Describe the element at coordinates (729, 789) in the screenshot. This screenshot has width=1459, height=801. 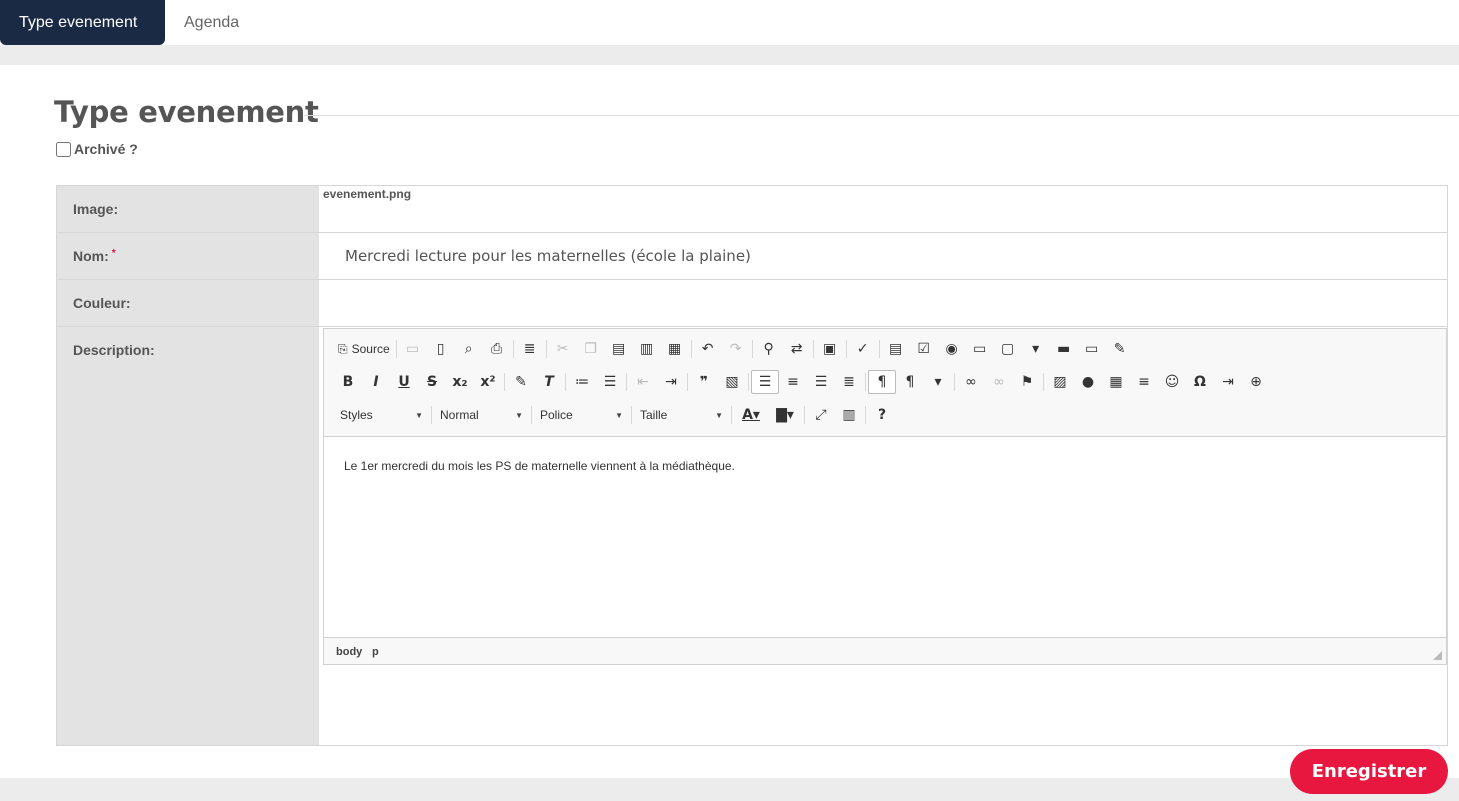
I see `footer-strip` at that location.